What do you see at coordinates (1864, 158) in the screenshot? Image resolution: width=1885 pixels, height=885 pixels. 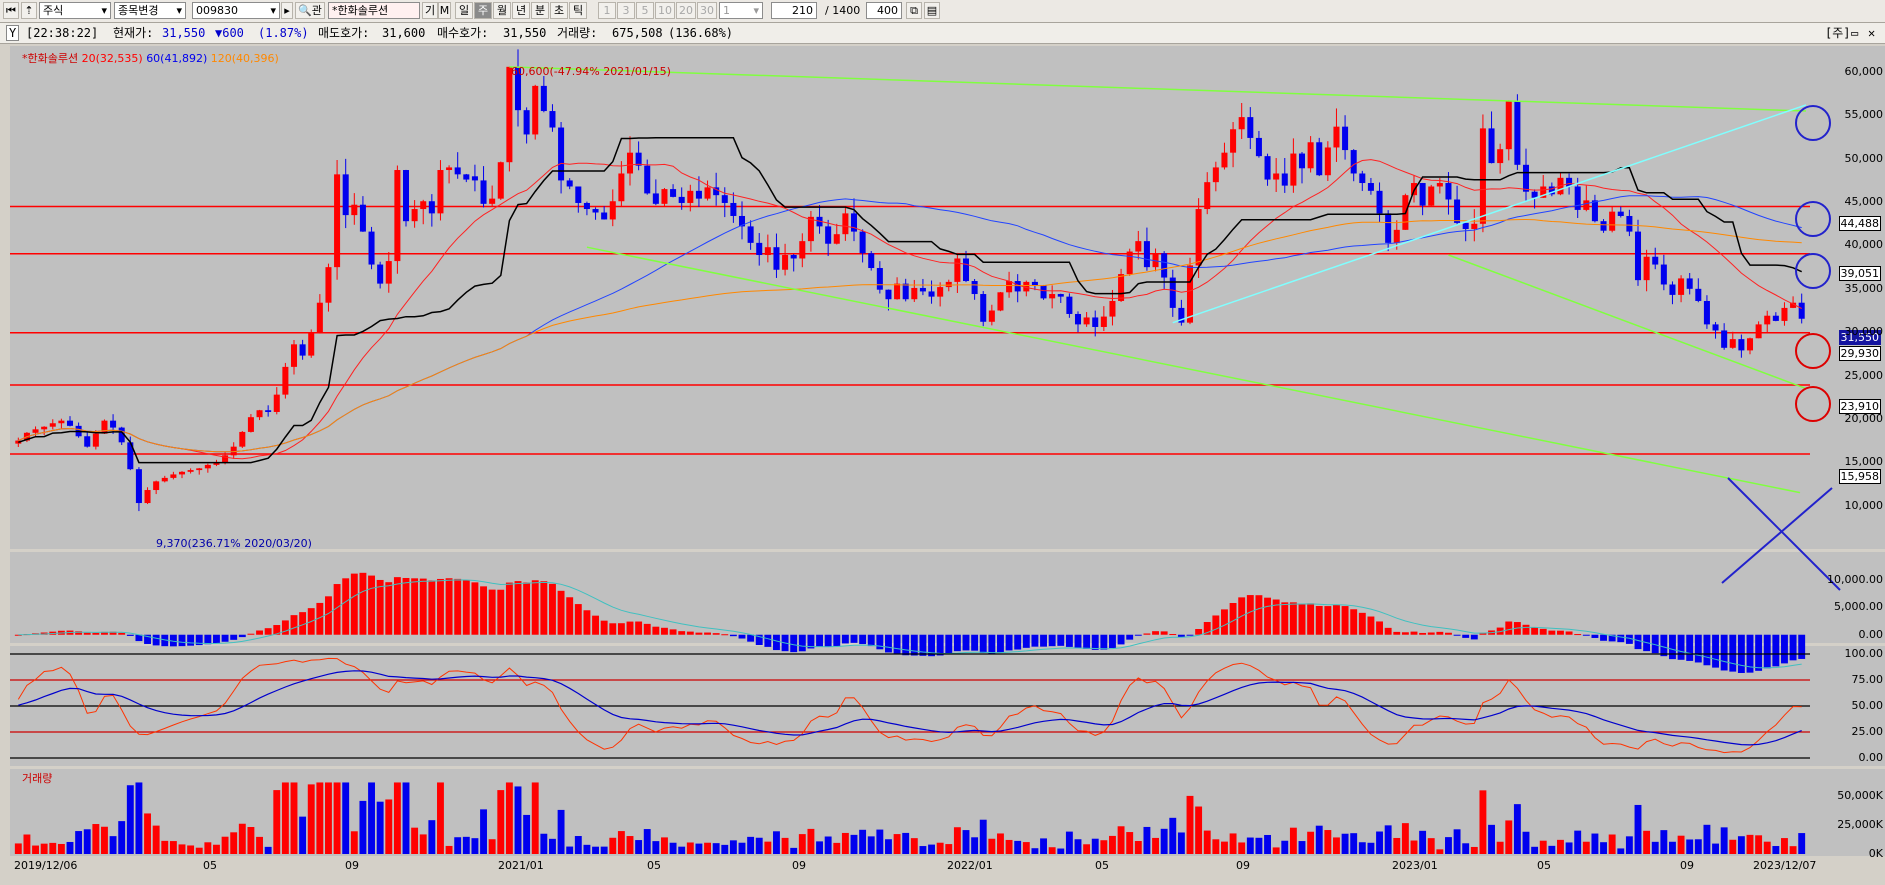 I see `price-tick-label: 50,000` at bounding box center [1864, 158].